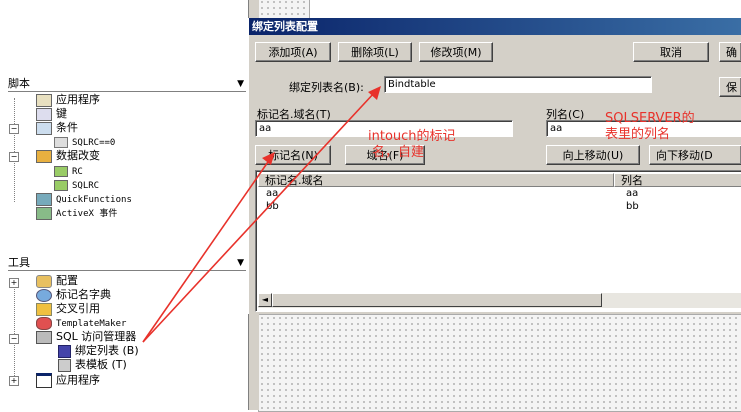 This screenshot has width=741, height=412. I want to click on arrow-to-tagname-field, so click(208, 247).